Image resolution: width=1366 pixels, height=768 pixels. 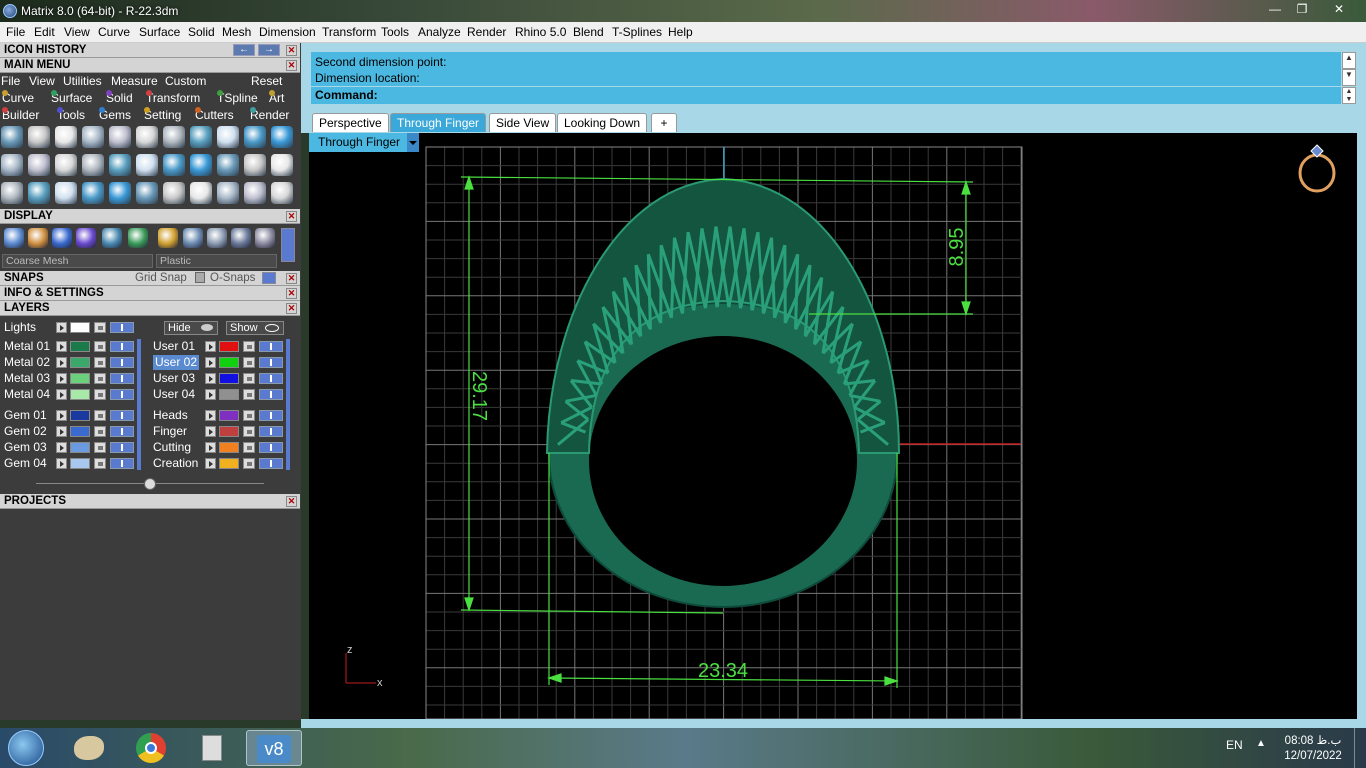 What do you see at coordinates (214, 115) in the screenshot?
I see `category-cutters: Cutters` at bounding box center [214, 115].